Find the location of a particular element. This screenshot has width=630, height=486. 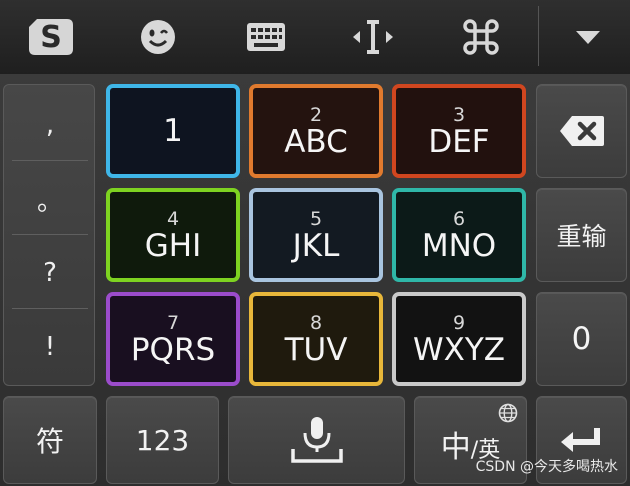

key-1: 1 is located at coordinates (173, 131).